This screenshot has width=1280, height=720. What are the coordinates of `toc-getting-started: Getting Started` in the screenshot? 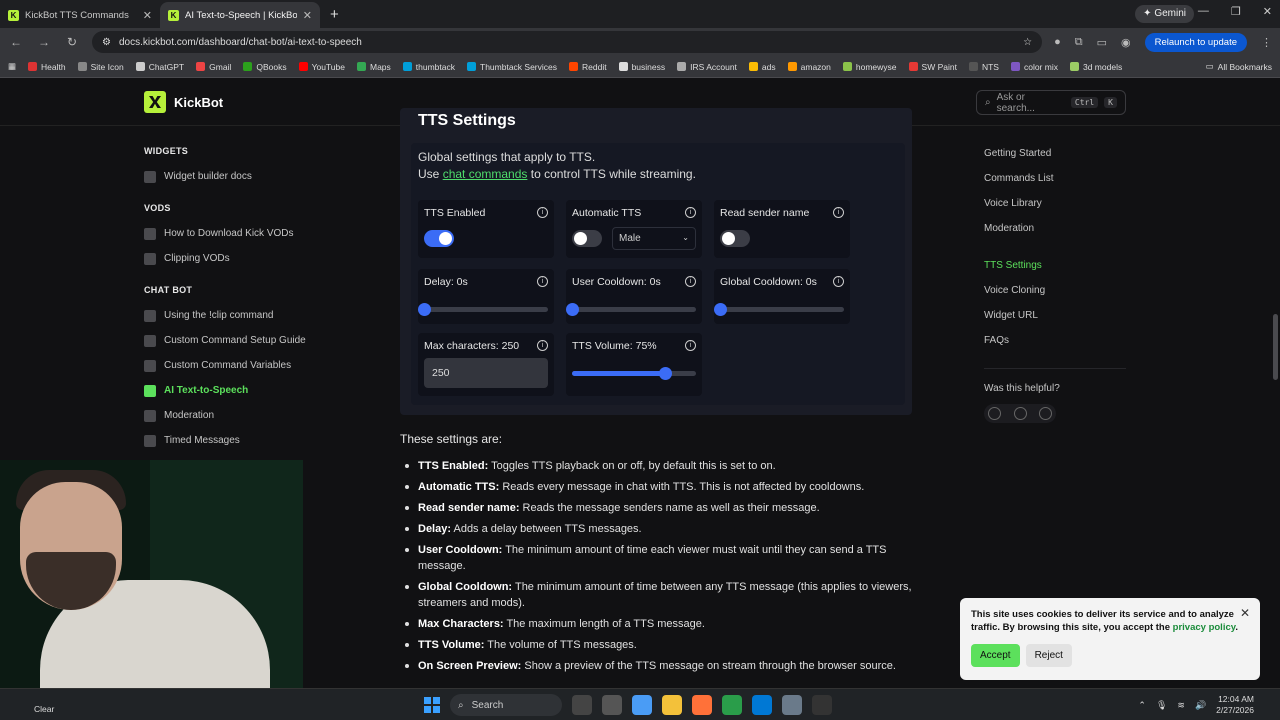 It's located at (1059, 154).